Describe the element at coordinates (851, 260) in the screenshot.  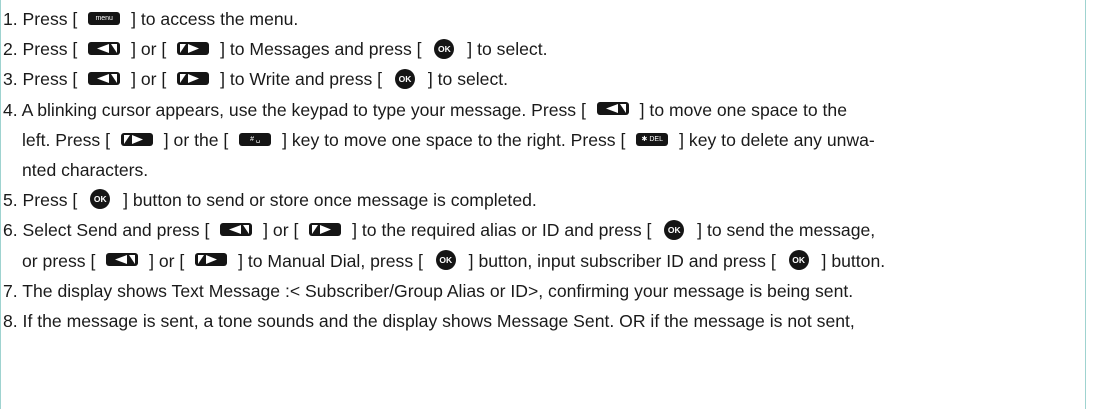
I see `step-text: ] button.` at that location.